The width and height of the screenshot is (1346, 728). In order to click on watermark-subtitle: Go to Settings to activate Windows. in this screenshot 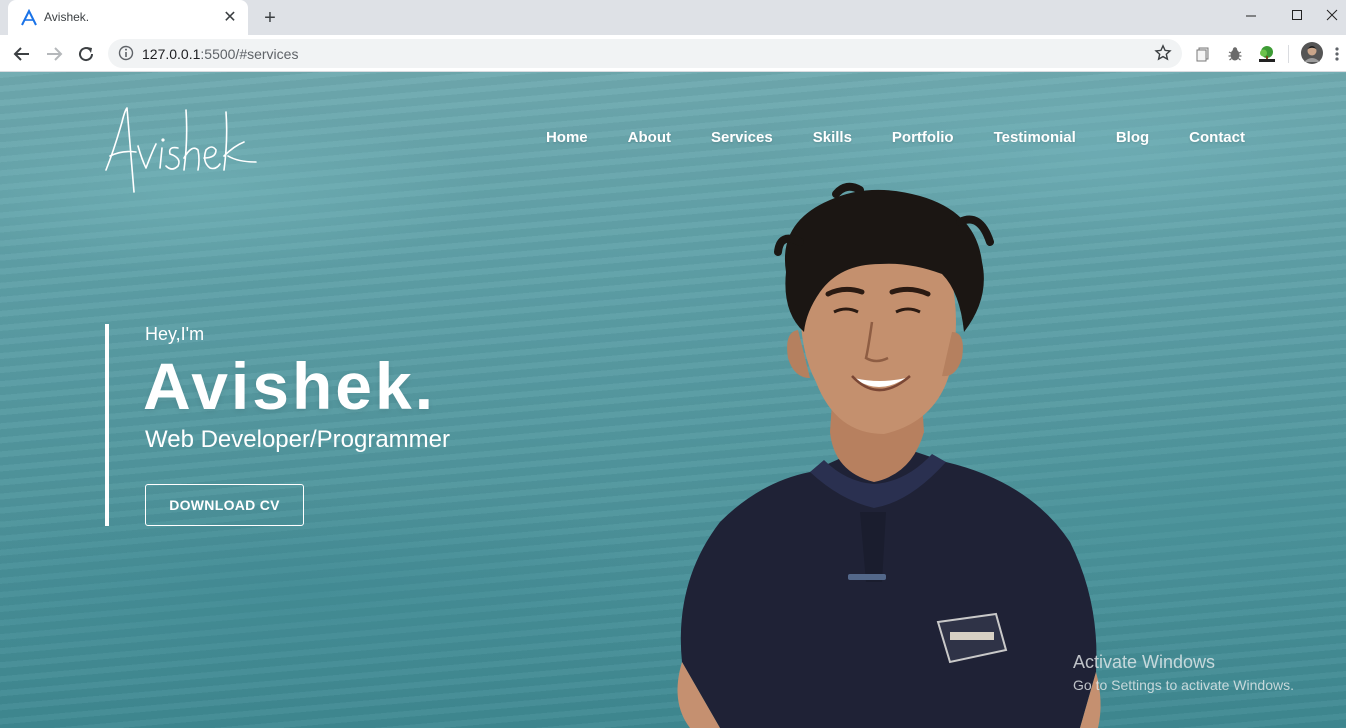, I will do `click(1183, 685)`.